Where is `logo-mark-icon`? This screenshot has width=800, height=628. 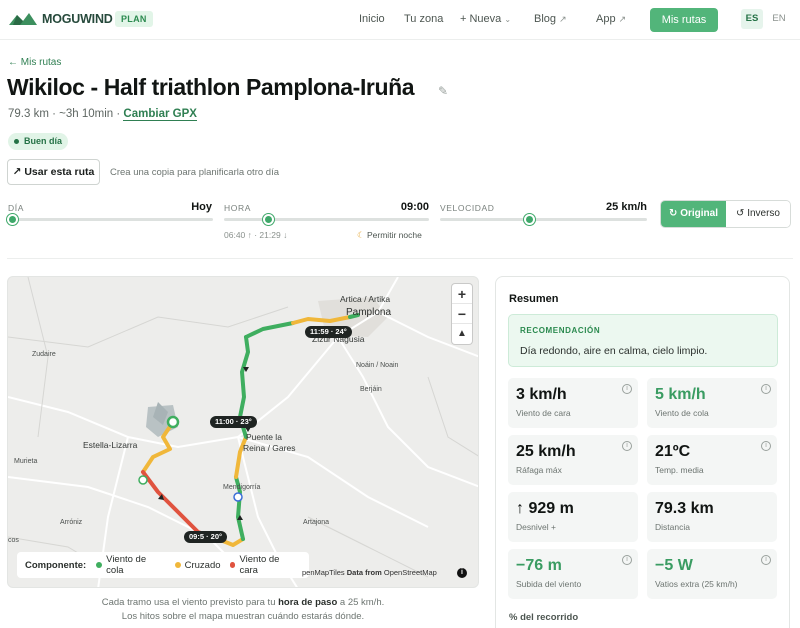 logo-mark-icon is located at coordinates (23, 19).